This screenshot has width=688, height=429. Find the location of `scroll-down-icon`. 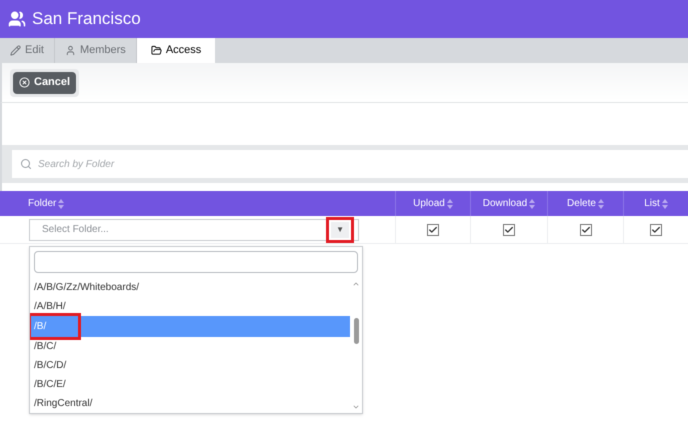

scroll-down-icon is located at coordinates (356, 407).